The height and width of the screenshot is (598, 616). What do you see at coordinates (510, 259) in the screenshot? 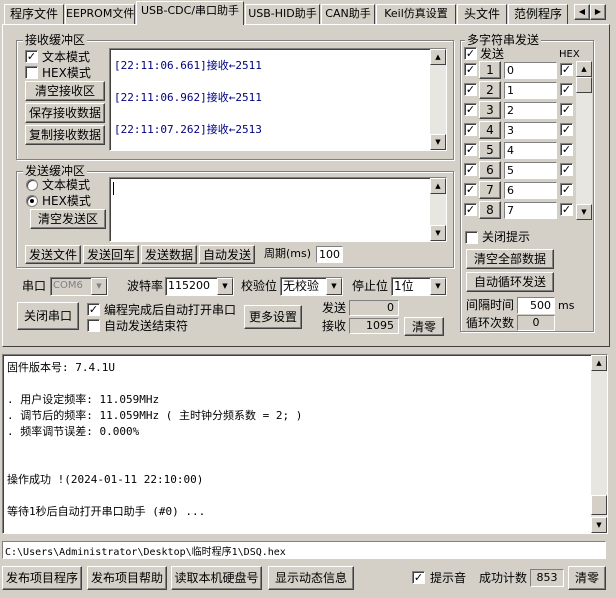
I see `clear-all-data-button: 清空全部数据` at bounding box center [510, 259].